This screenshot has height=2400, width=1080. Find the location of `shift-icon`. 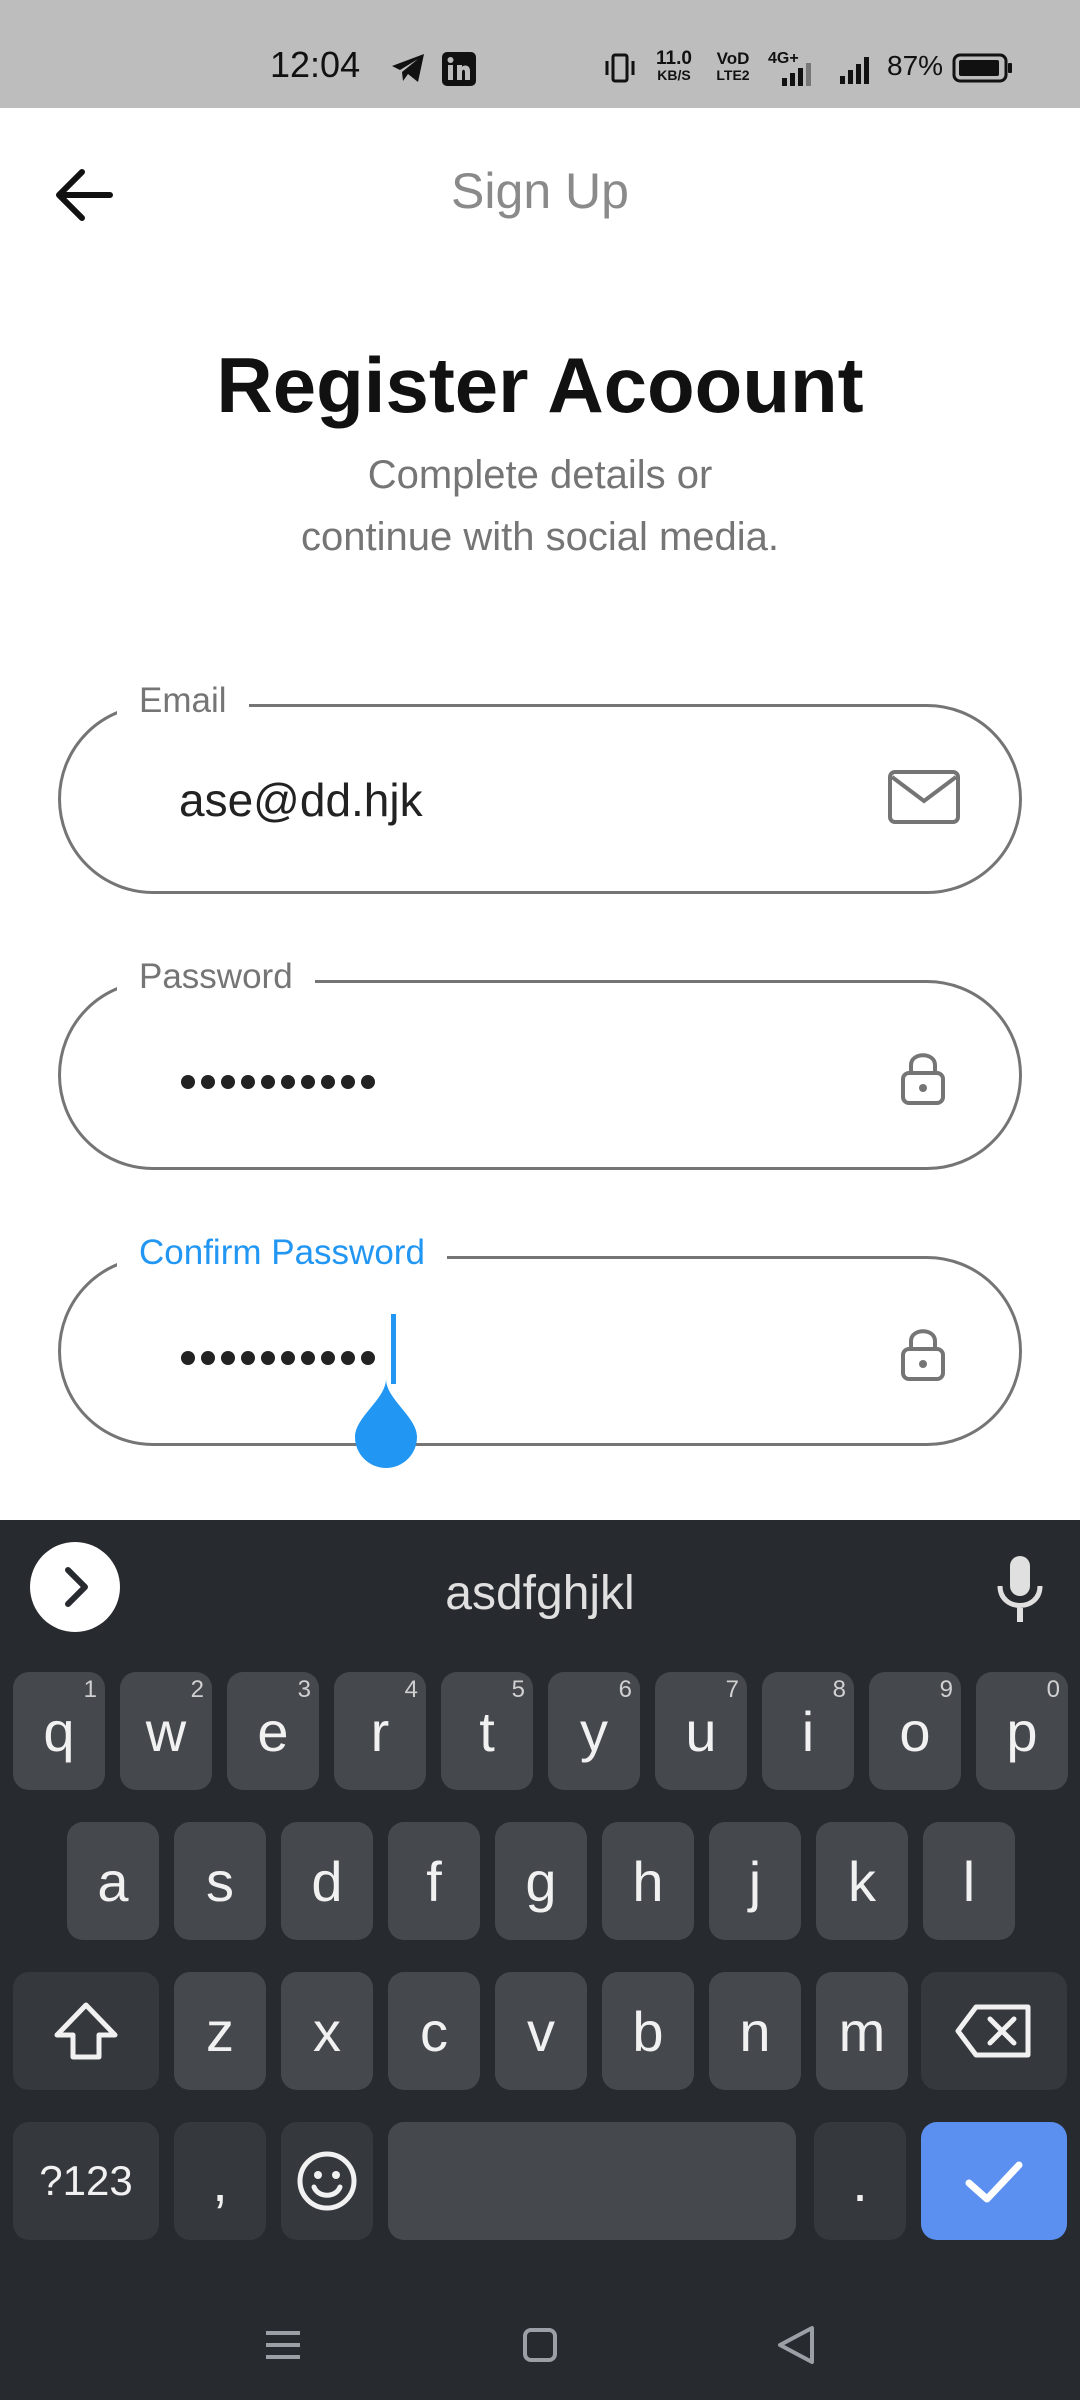

shift-icon is located at coordinates (86, 2031).